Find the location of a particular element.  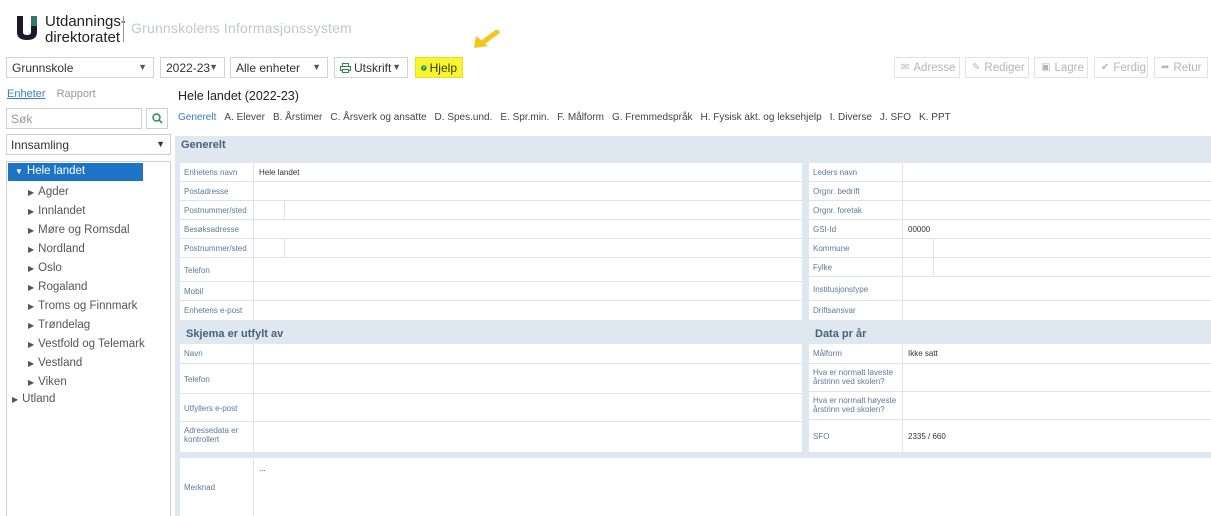

tab-generelt: Generelt is located at coordinates (197, 120).